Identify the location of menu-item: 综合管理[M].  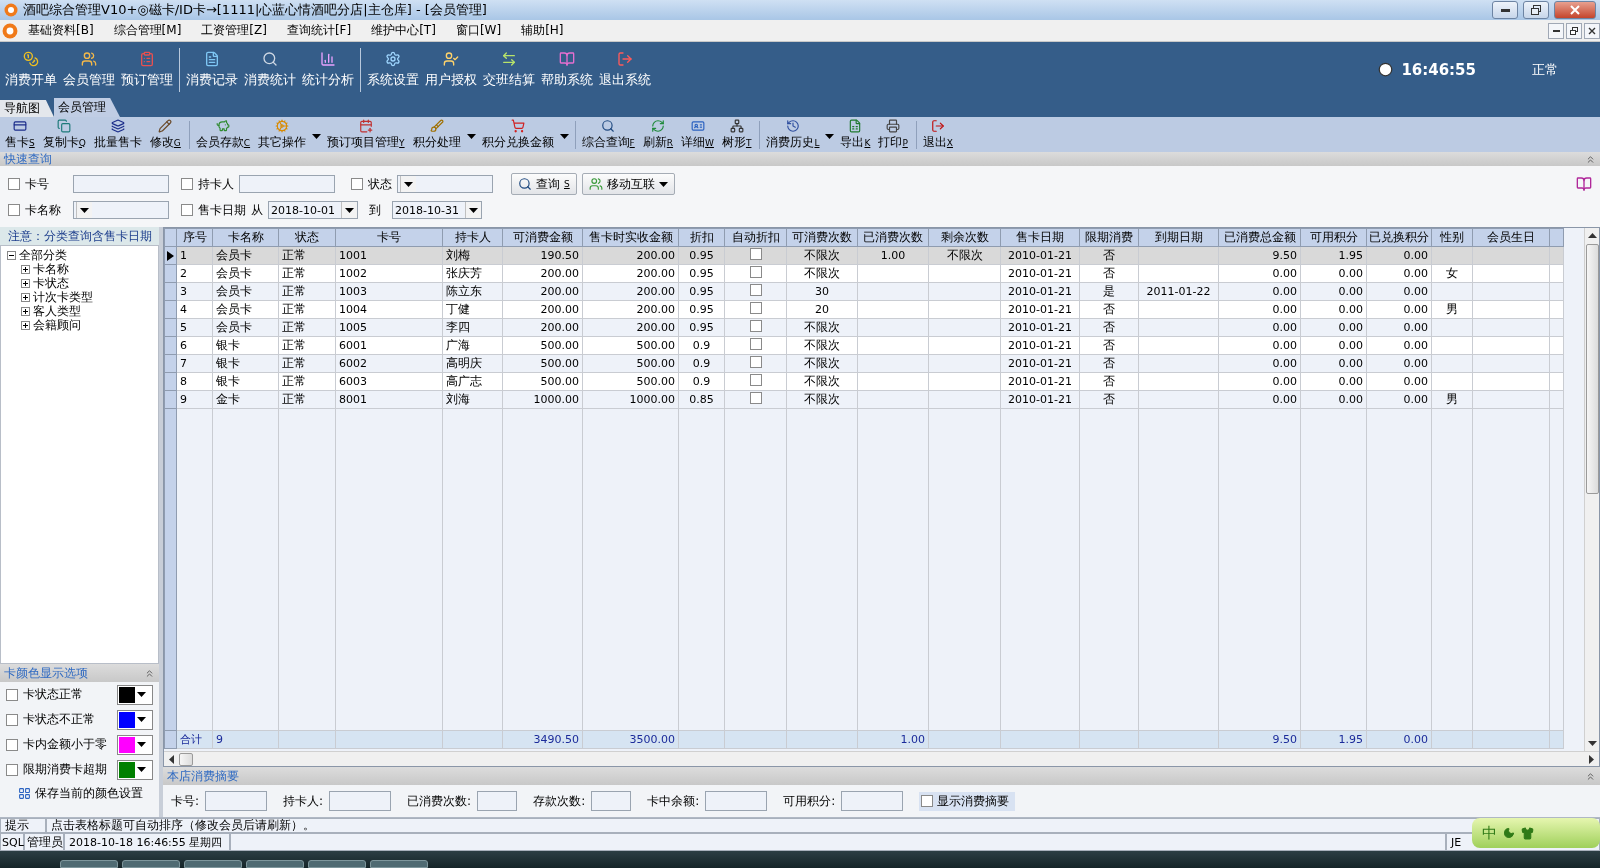
(147, 30).